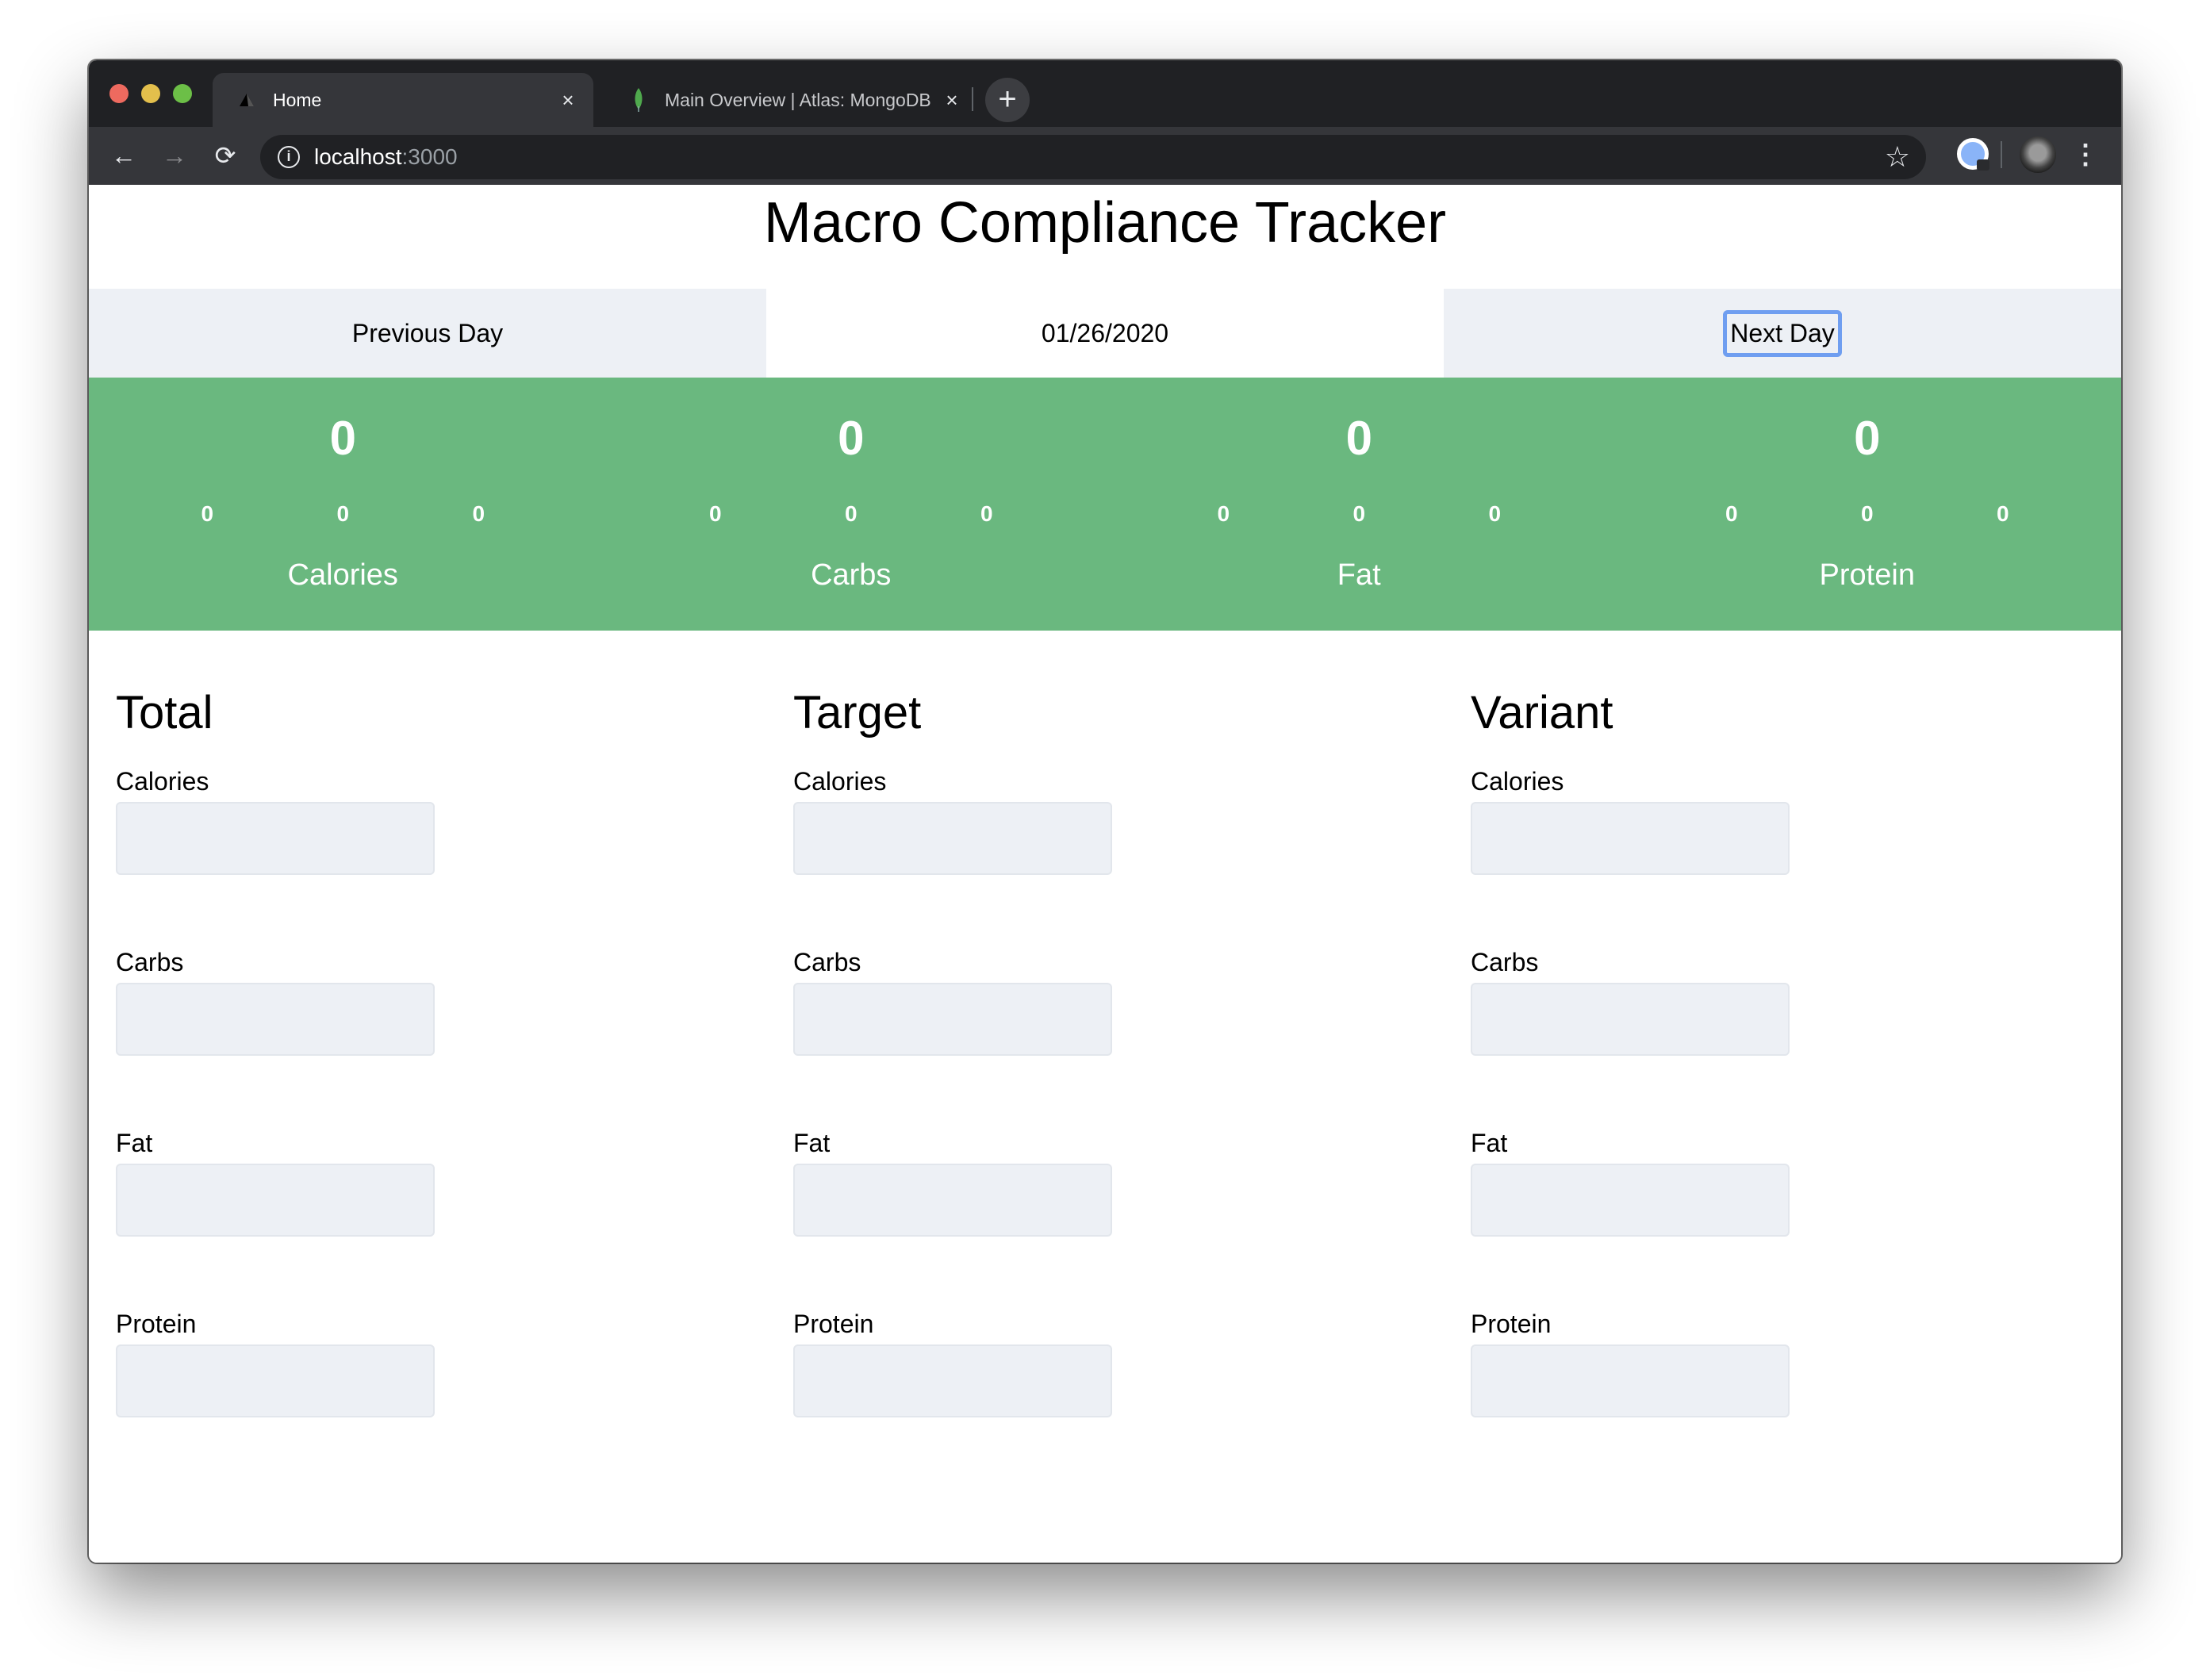  What do you see at coordinates (952, 1200) in the screenshot?
I see `target-fat-input` at bounding box center [952, 1200].